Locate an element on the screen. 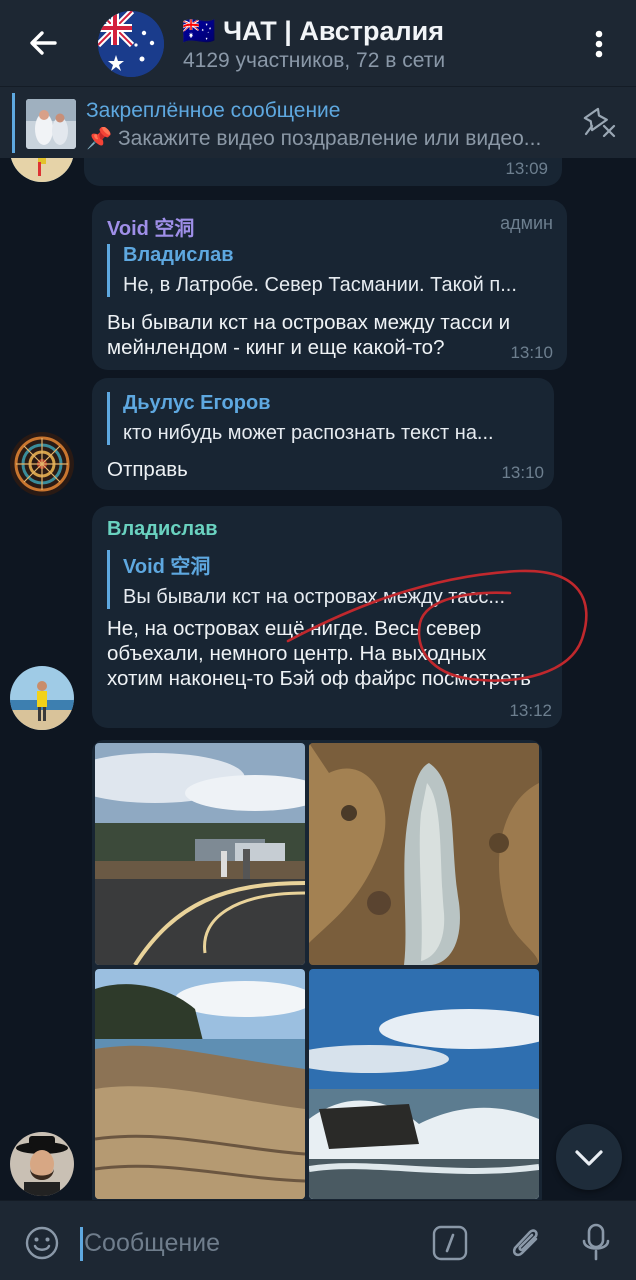 Image resolution: width=636 pixels, height=1280 pixels. sender-name: Void 空洞 is located at coordinates (150, 226).